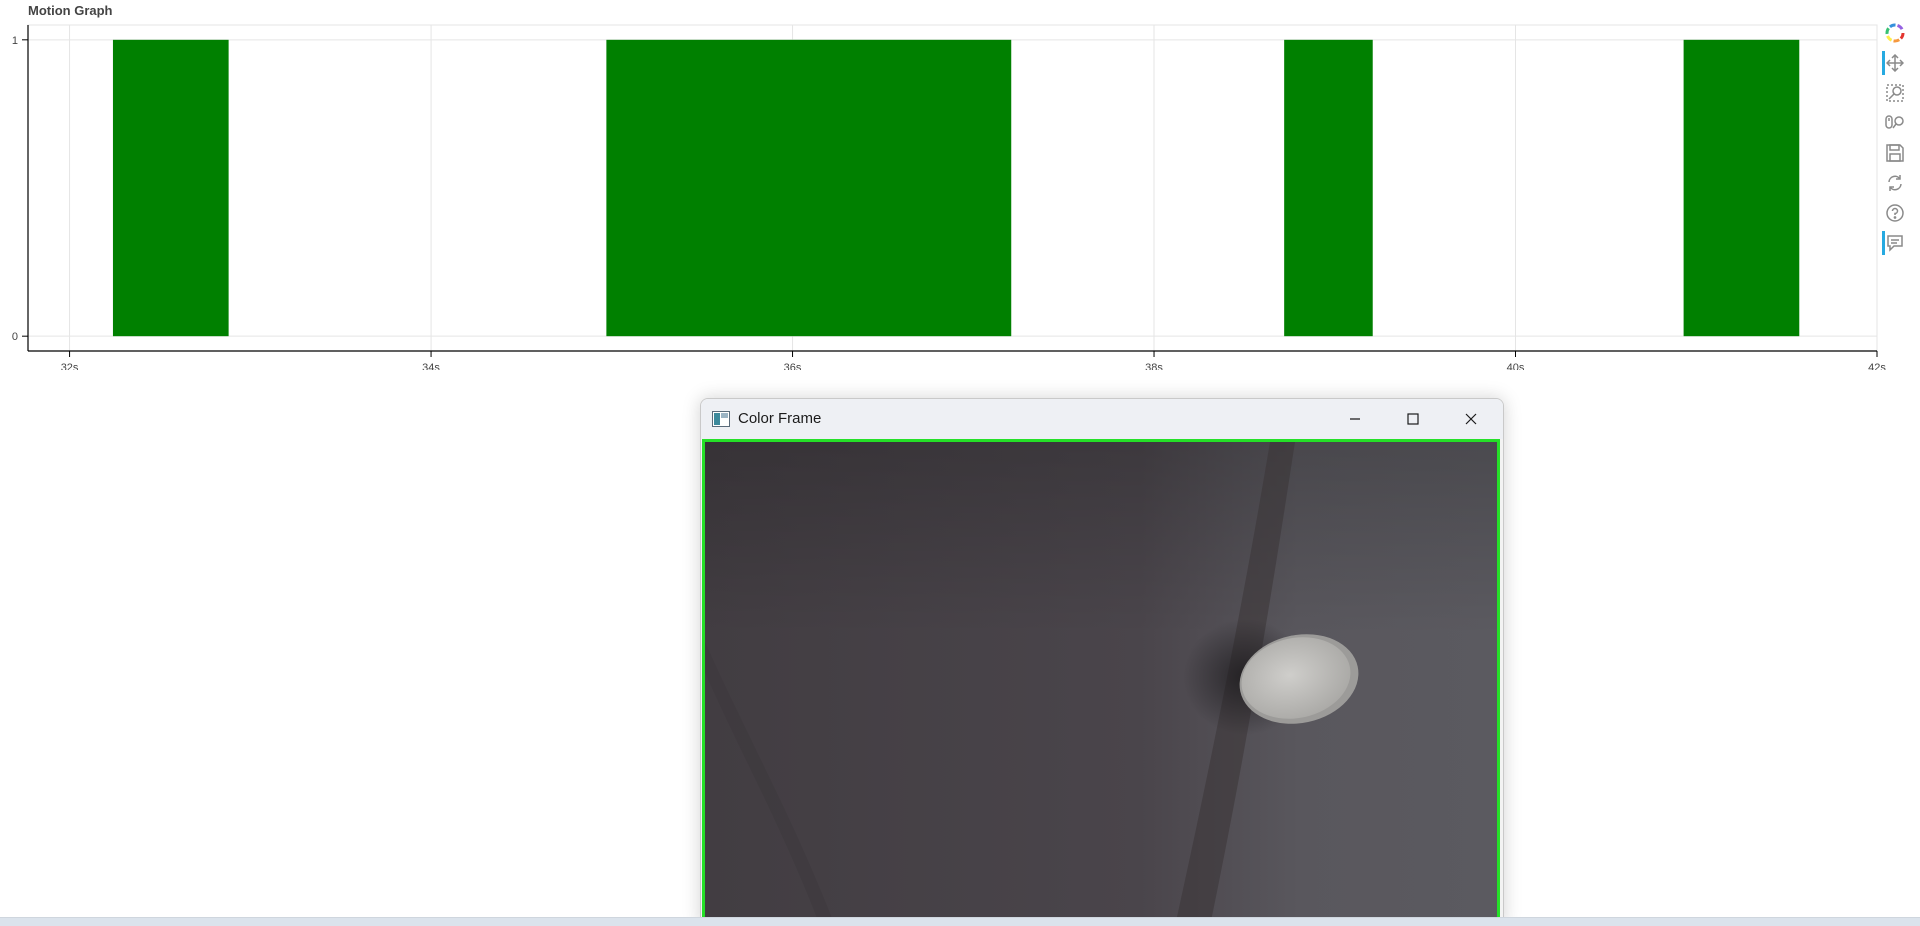 The height and width of the screenshot is (926, 1920). Describe the element at coordinates (721, 419) in the screenshot. I see `opencv-window-icon` at that location.